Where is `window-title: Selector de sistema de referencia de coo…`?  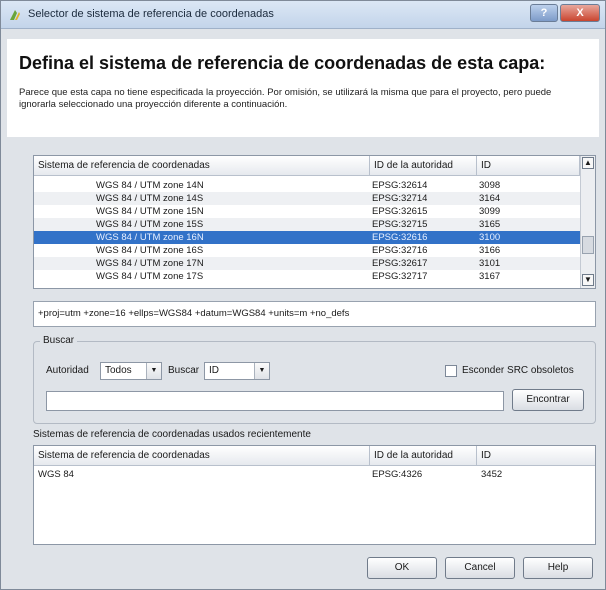
window-title: Selector de sistema de referencia de coo… is located at coordinates (151, 14).